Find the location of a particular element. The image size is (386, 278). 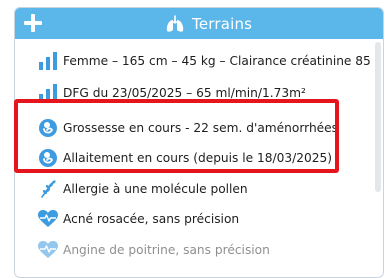

header-title-group: Terrains is located at coordinates (208, 24).